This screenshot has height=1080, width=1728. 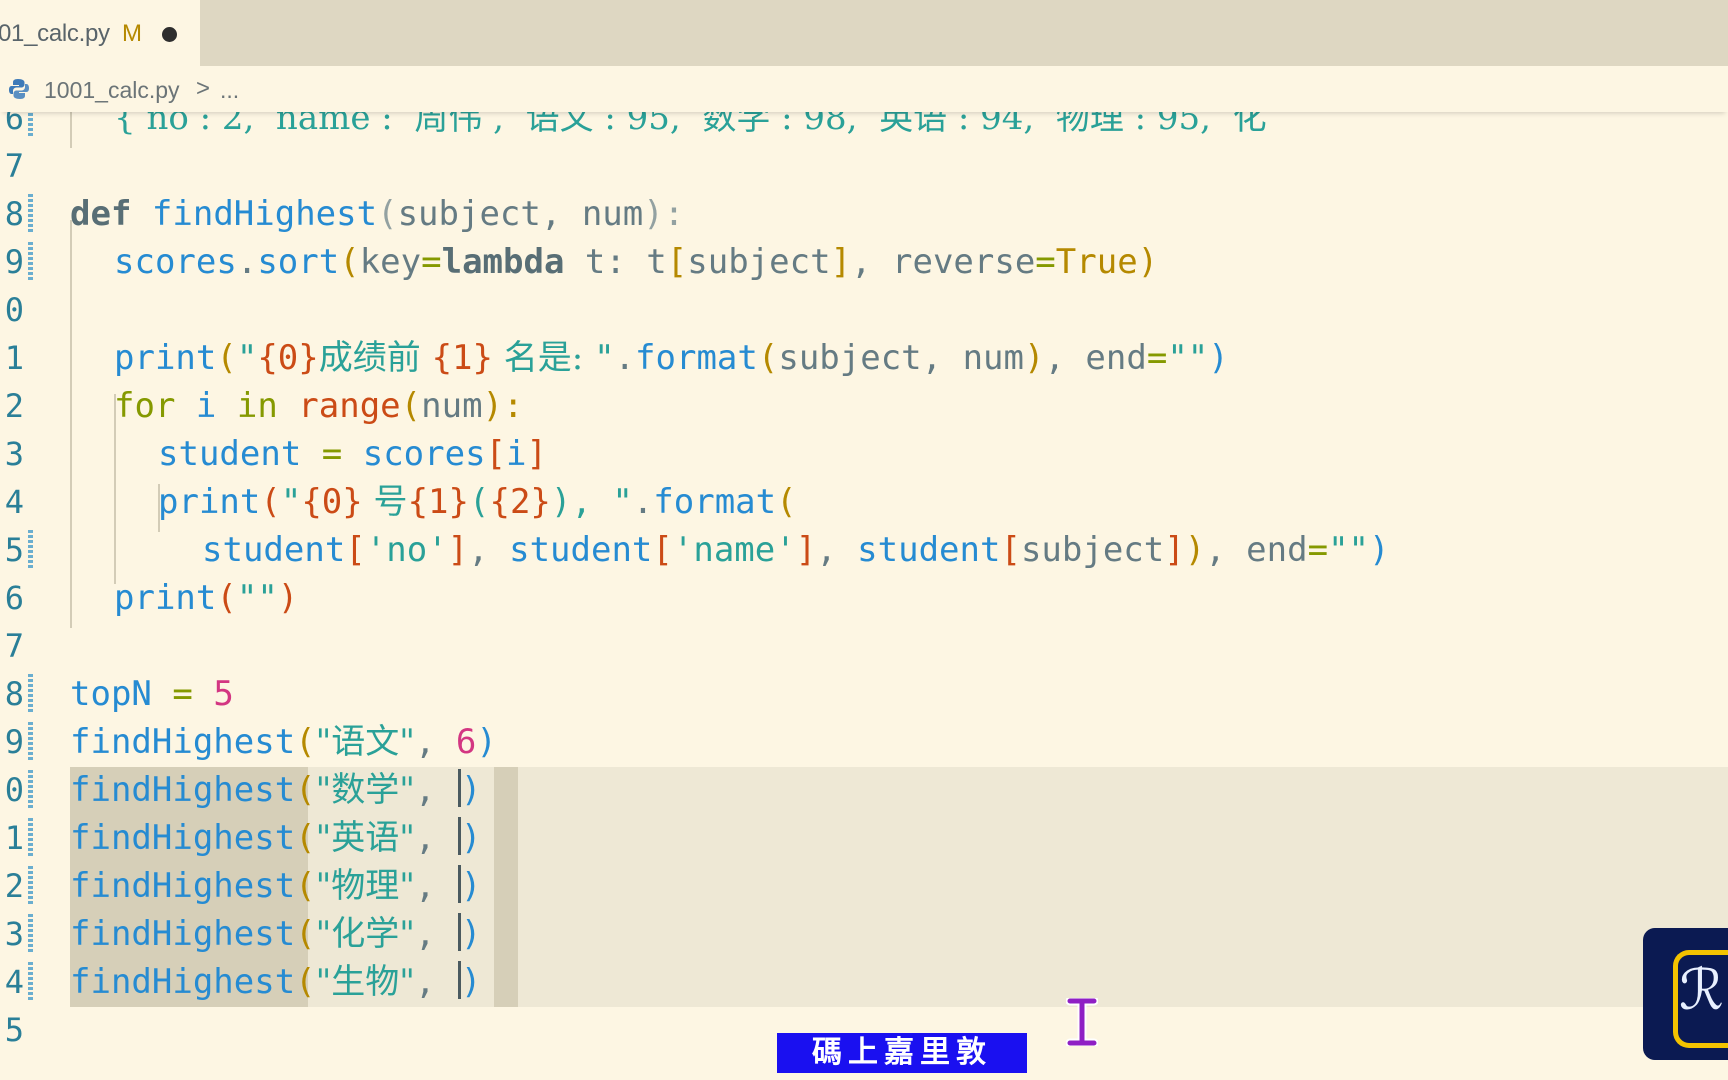 What do you see at coordinates (864, 502) in the screenshot?
I see `code-line: 4 print("{0} 号{1}({2}), ".format(` at bounding box center [864, 502].